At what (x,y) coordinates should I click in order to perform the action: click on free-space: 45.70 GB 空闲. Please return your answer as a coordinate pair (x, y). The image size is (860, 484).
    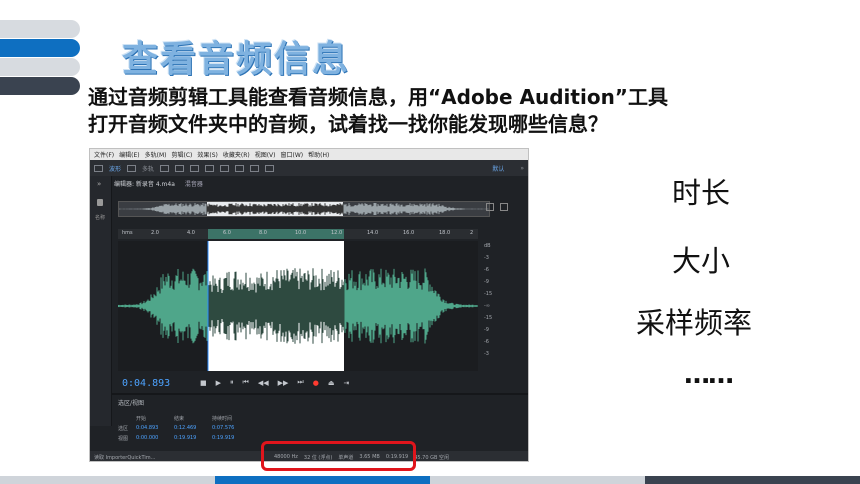
    Looking at the image, I should click on (432, 457).